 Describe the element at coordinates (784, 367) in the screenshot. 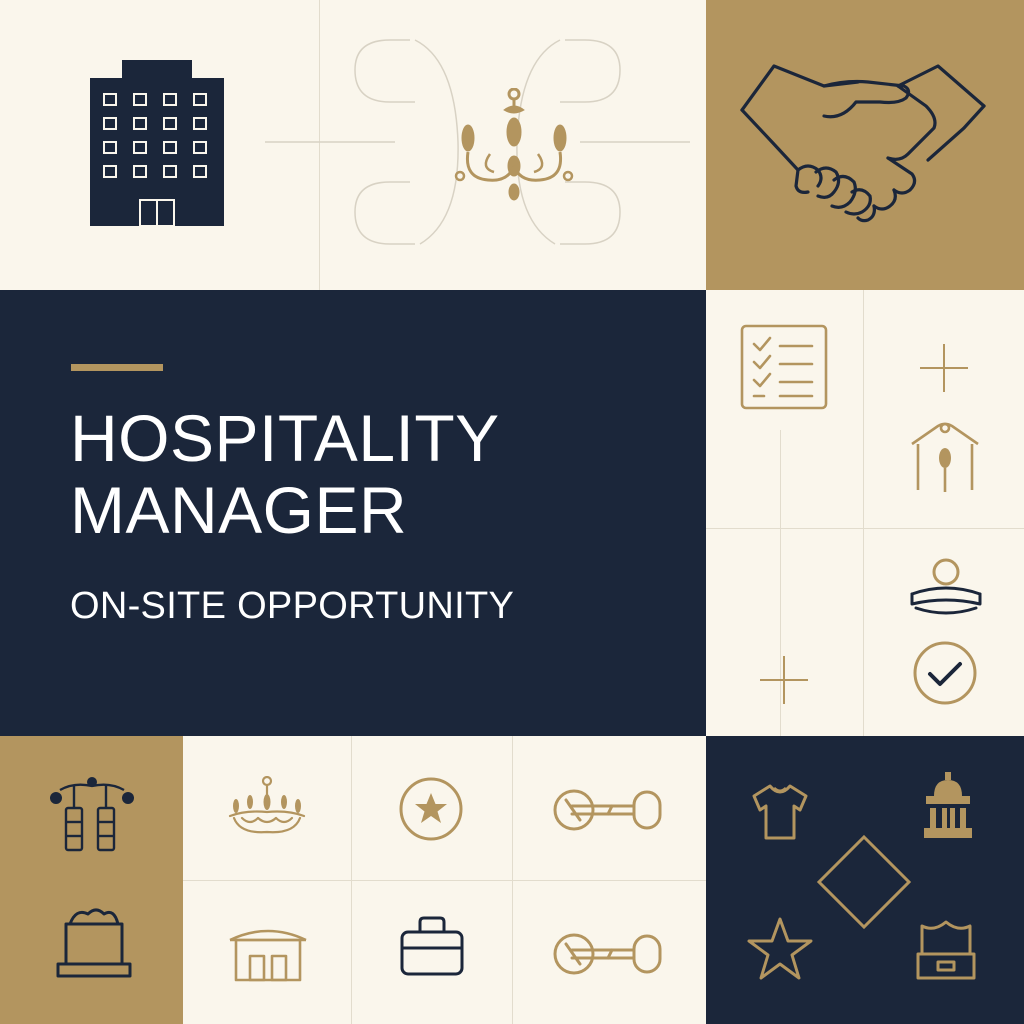

I see `checklist-icon` at that location.